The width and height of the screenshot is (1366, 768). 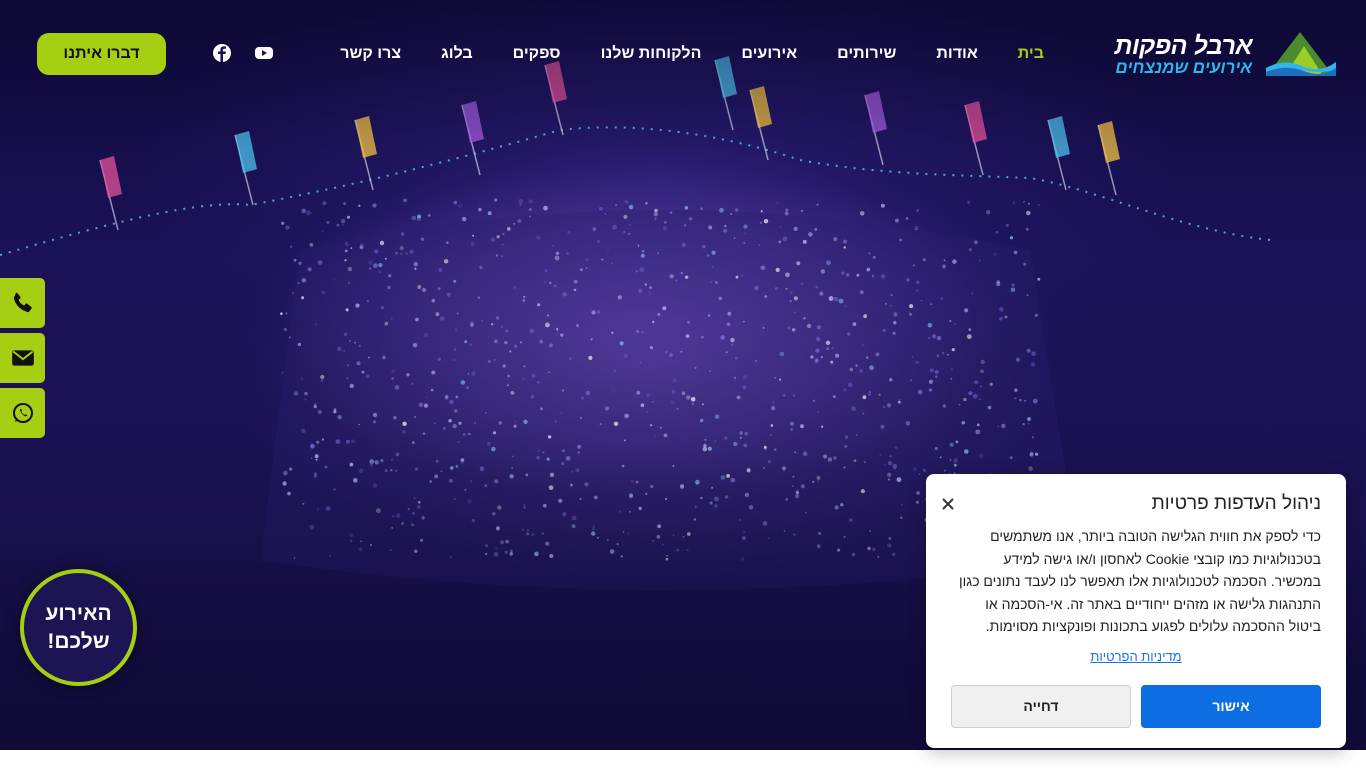 What do you see at coordinates (651, 54) in the screenshot?
I see `nav-item-clients: הלקוחות שלנו` at bounding box center [651, 54].